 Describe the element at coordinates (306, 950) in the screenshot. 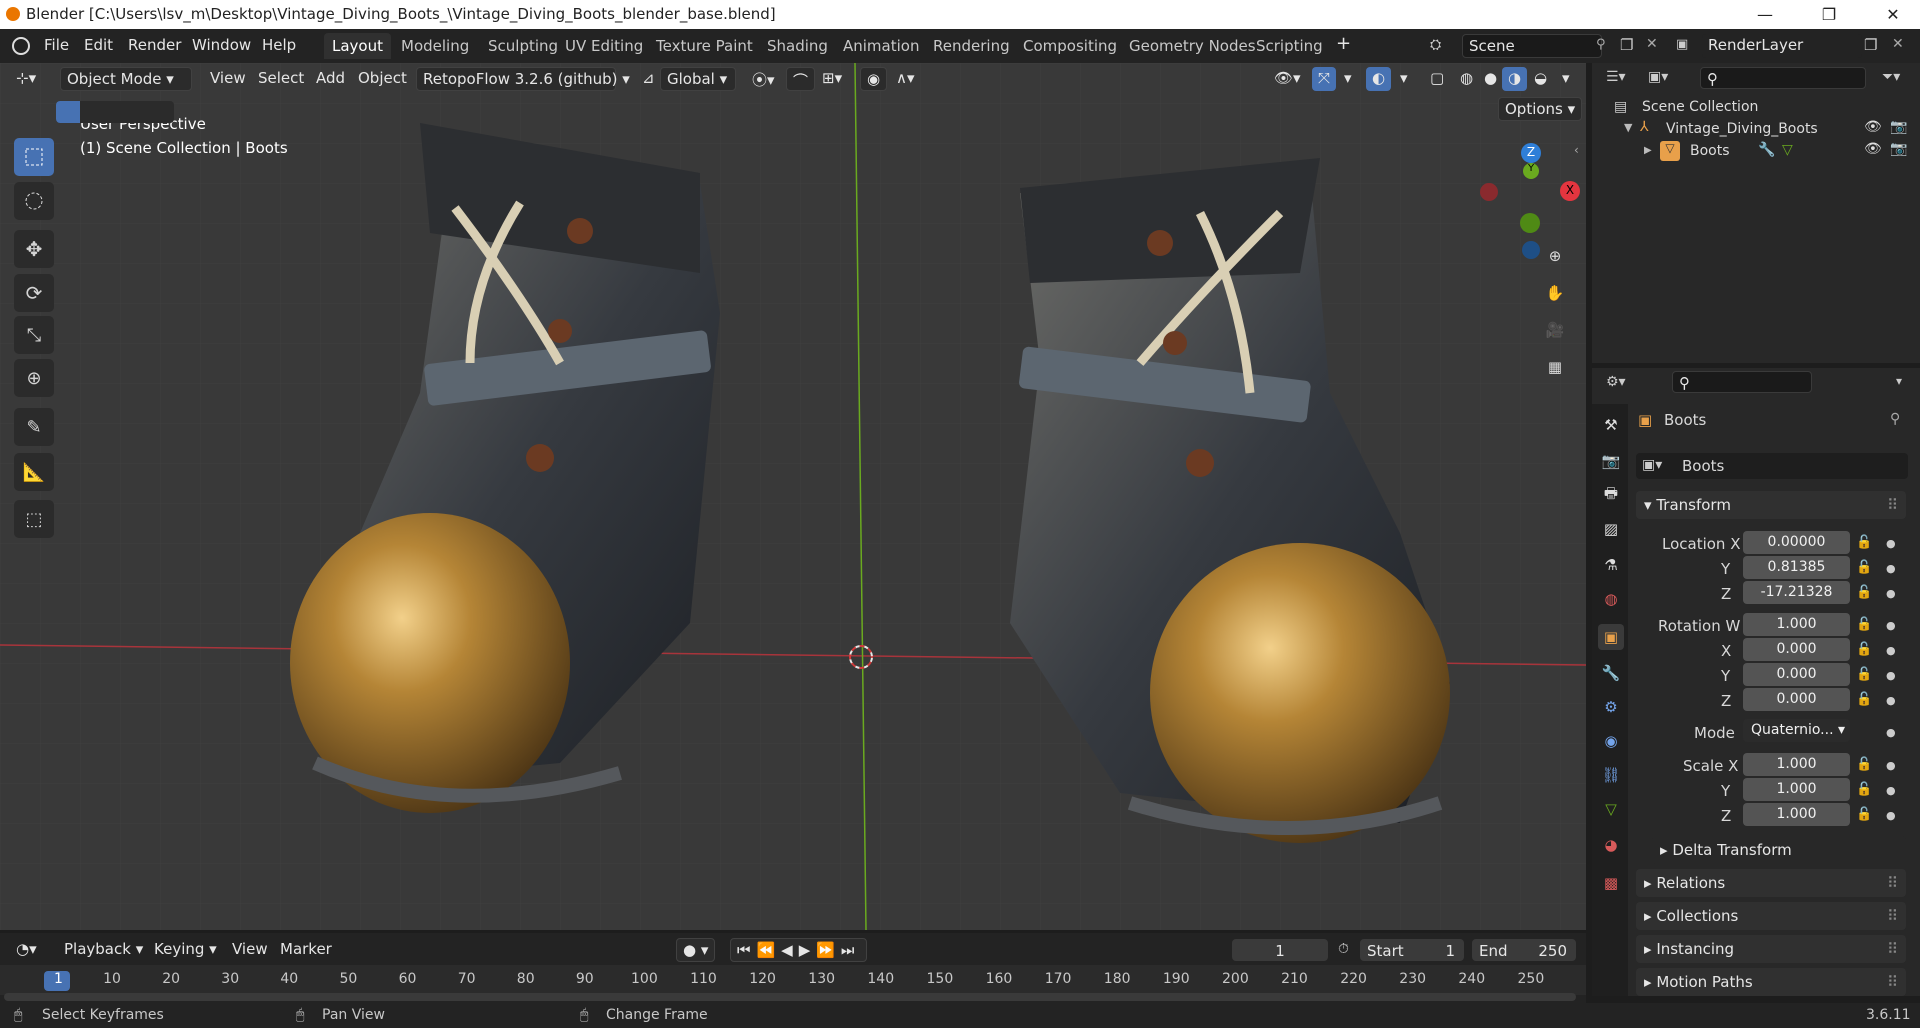

I see `marker-menu: Marker` at that location.